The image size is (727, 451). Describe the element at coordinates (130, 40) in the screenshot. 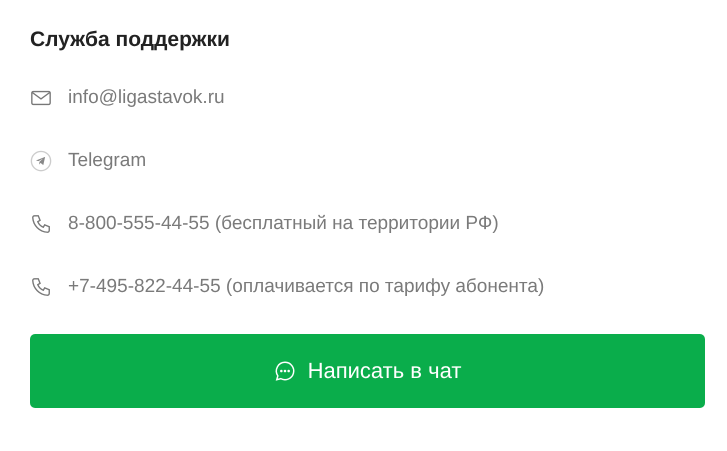

I see `section-title: Служба поддержки` at that location.